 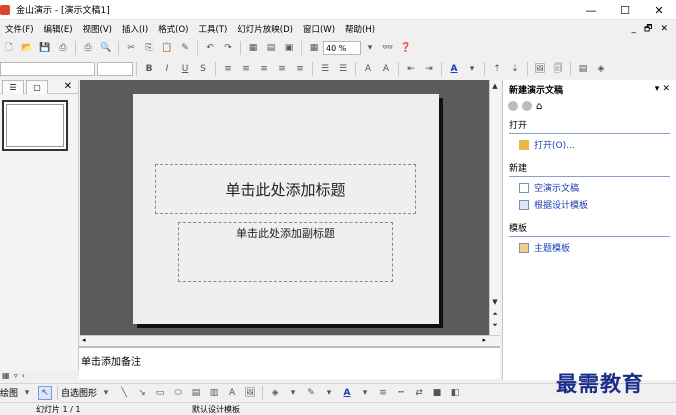 What do you see at coordinates (419, 393) in the screenshot?
I see `arrow-style-icon: ⇄` at bounding box center [419, 393].